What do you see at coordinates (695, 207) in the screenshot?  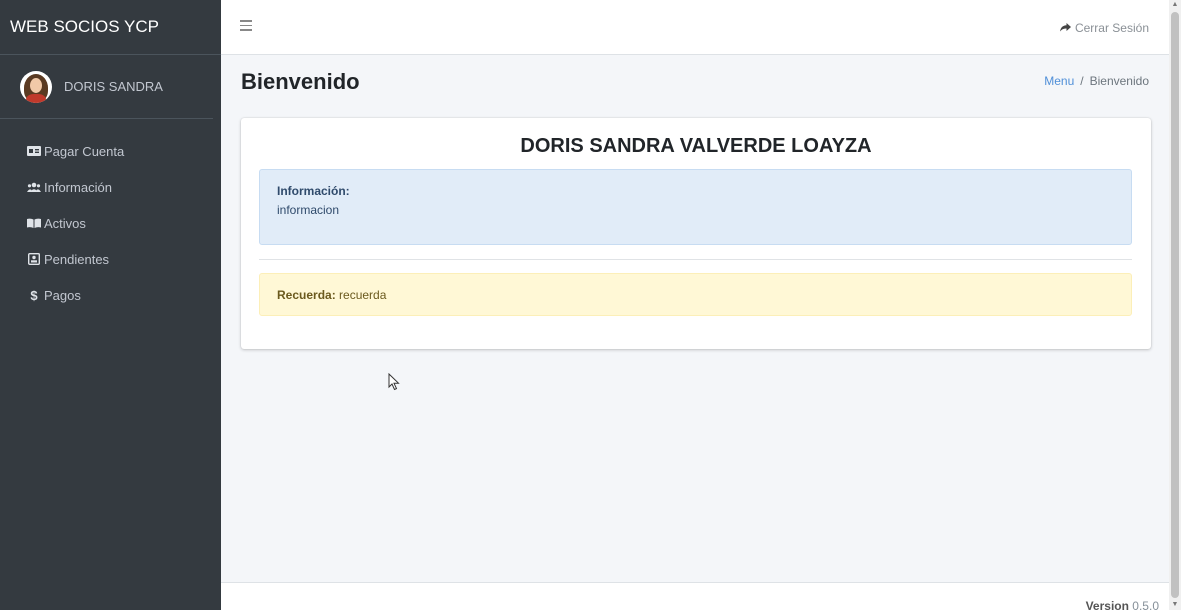 I see `info-callout: Información: informacion` at bounding box center [695, 207].